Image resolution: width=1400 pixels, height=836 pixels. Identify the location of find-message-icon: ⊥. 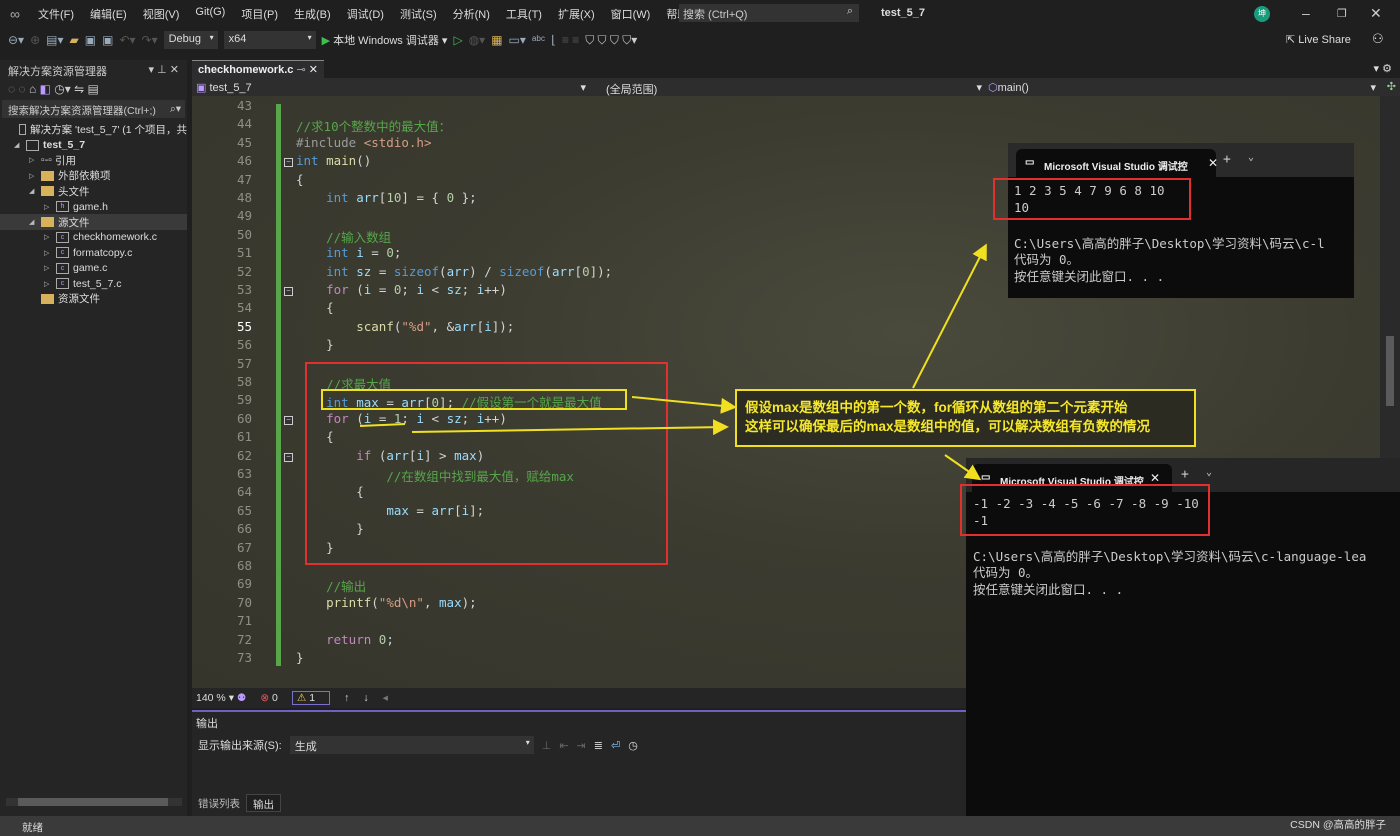
(547, 745).